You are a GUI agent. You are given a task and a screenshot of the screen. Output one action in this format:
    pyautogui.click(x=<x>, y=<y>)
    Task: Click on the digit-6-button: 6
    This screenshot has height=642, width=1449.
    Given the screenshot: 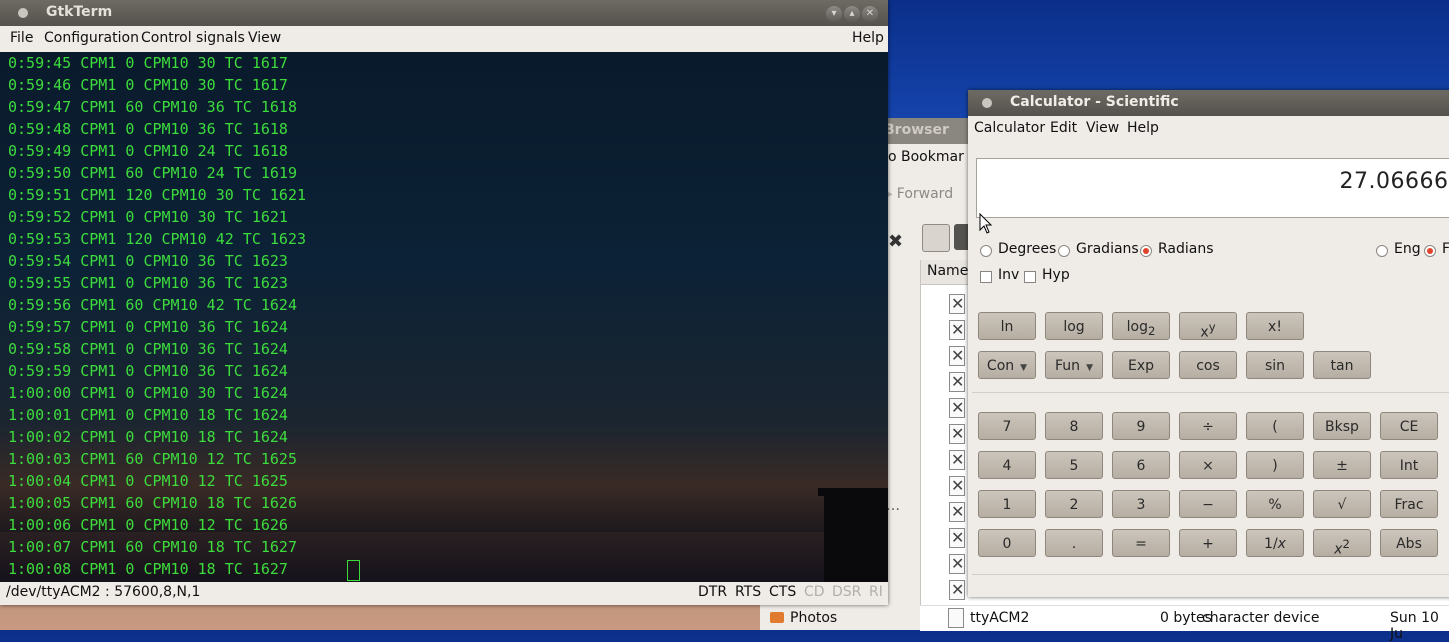 What is the action you would take?
    pyautogui.click(x=1141, y=465)
    